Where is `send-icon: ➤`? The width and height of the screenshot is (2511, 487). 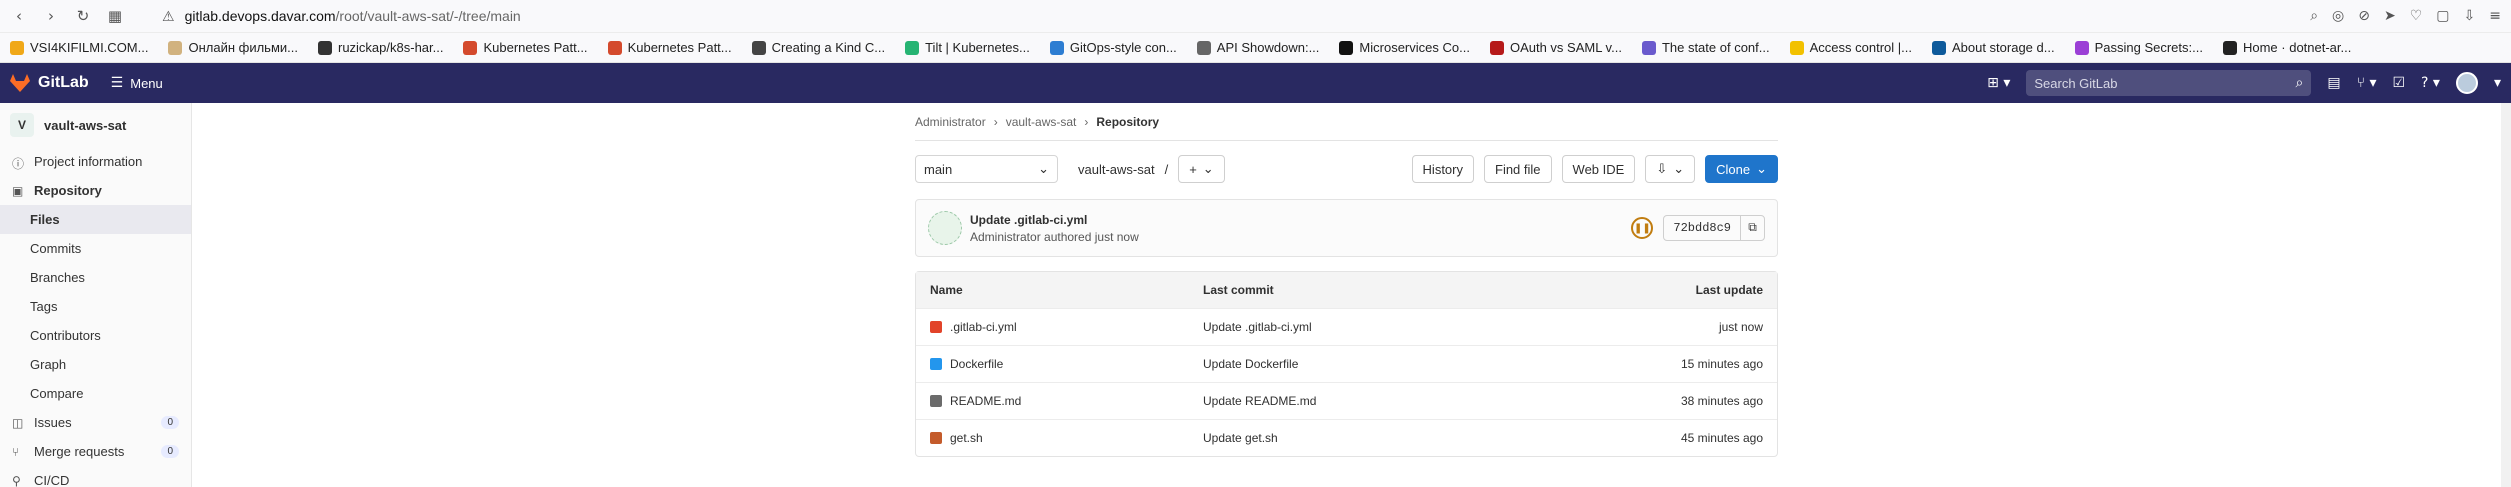
send-icon: ➤ is located at coordinates (2390, 16).